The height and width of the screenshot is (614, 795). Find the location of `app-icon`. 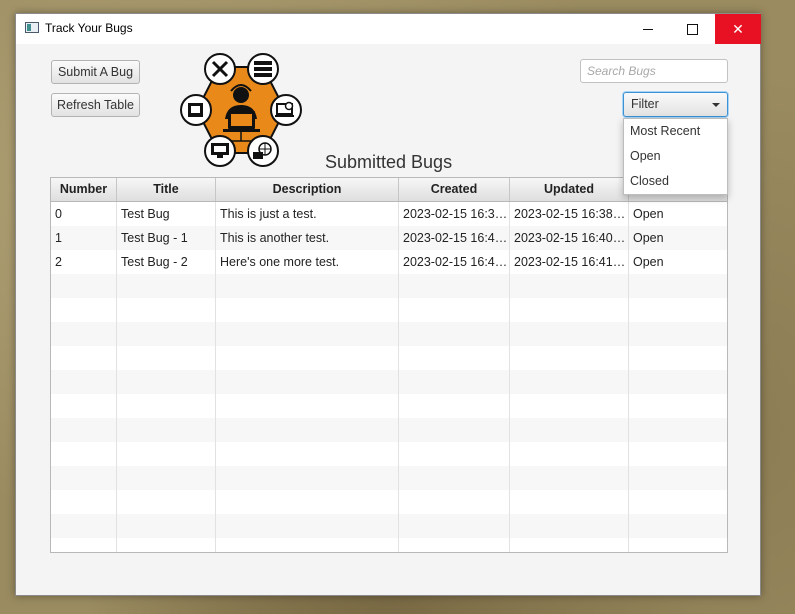

app-icon is located at coordinates (32, 27).